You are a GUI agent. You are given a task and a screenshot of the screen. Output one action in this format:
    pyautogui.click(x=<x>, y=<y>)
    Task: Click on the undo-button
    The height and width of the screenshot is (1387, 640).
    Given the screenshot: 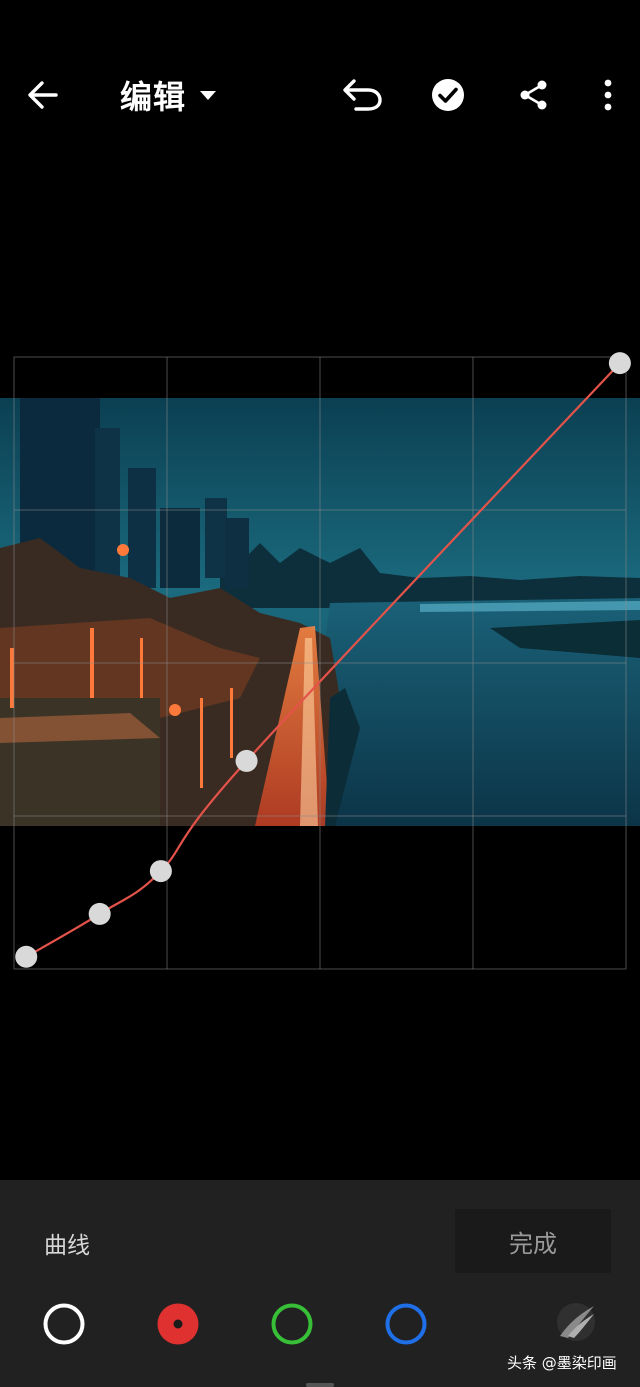 What is the action you would take?
    pyautogui.click(x=362, y=95)
    